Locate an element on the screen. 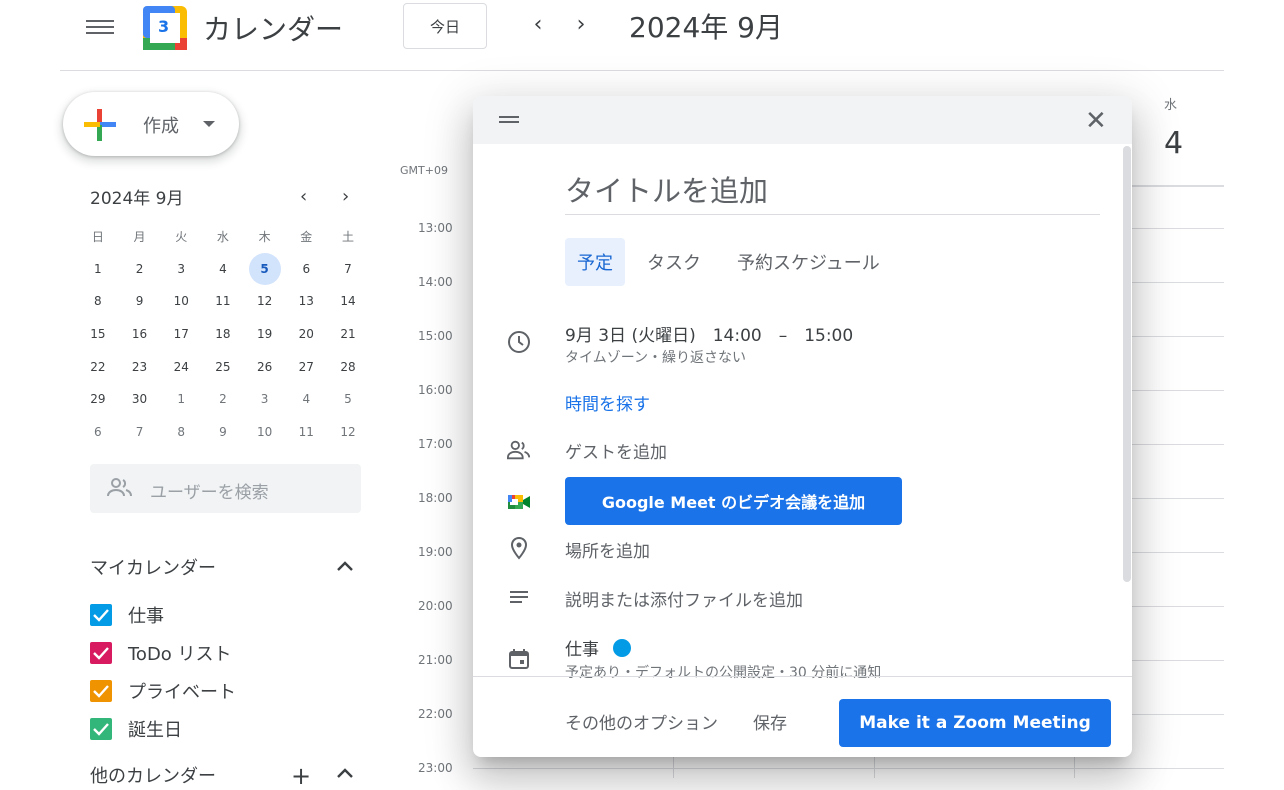 This screenshot has width=1284, height=790. calendar-item-private: プライベート is located at coordinates (163, 691).